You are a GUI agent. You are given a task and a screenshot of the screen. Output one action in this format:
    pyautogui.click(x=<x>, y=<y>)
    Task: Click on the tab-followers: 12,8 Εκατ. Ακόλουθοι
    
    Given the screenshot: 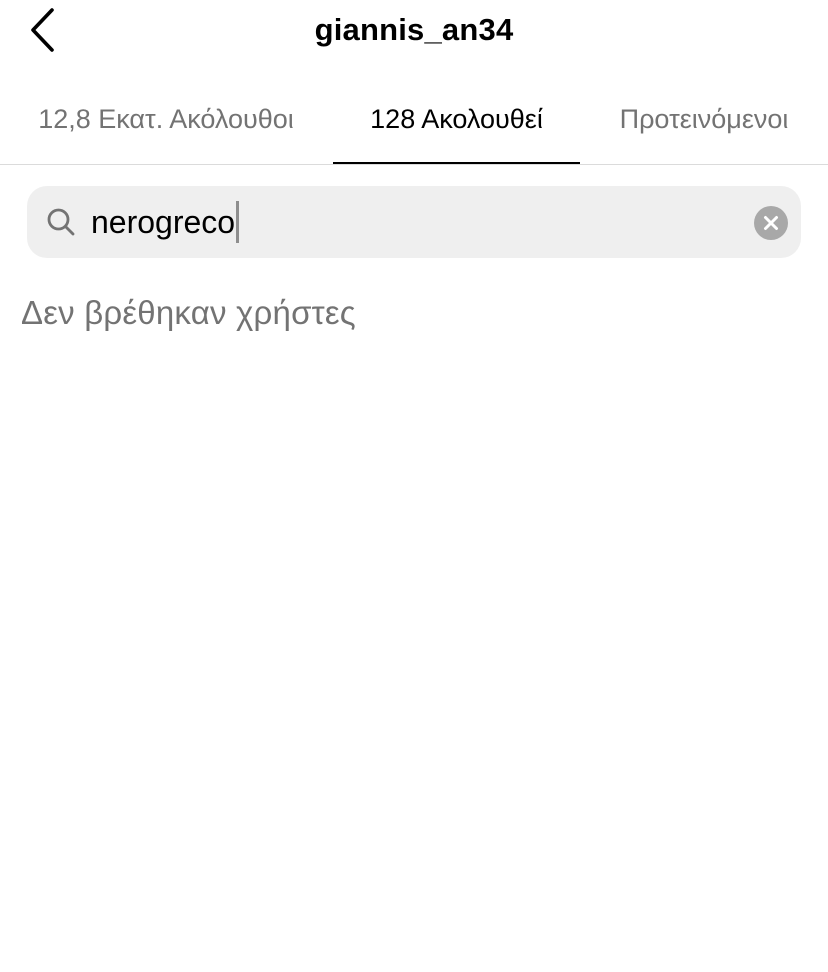 What is the action you would take?
    pyautogui.click(x=166, y=125)
    